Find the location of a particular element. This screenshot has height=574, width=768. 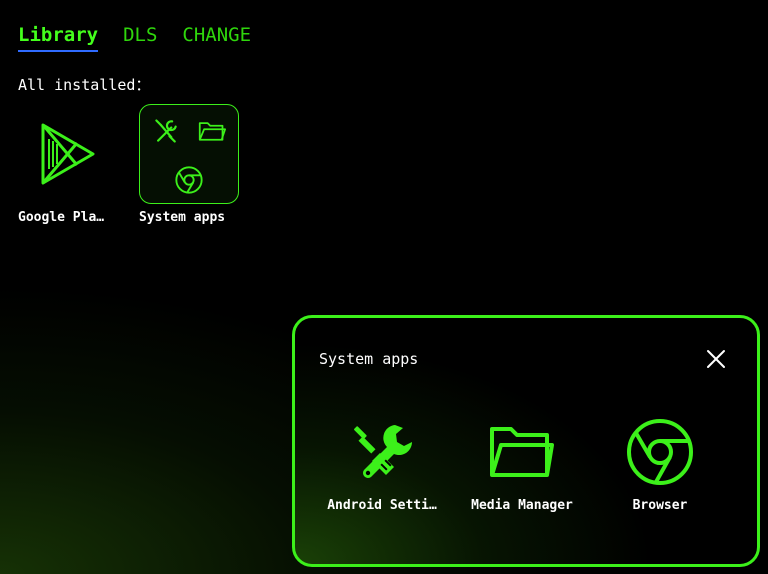

app-folder-system-apps: System apps is located at coordinates (189, 164).